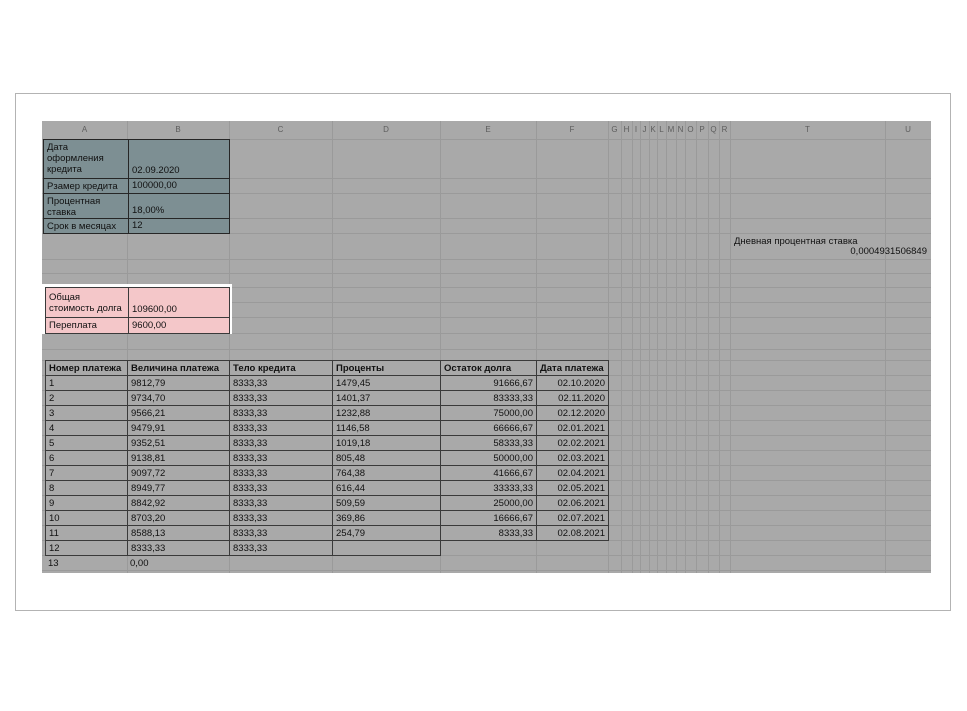 This screenshot has height=711, width=967. What do you see at coordinates (386, 458) in the screenshot?
I see `schedule-cell: 805,48` at bounding box center [386, 458].